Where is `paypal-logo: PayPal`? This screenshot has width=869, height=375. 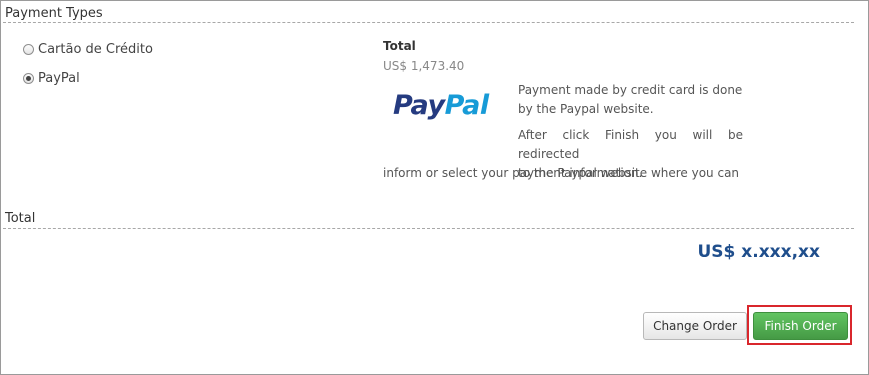
paypal-logo: PayPal is located at coordinates (441, 105).